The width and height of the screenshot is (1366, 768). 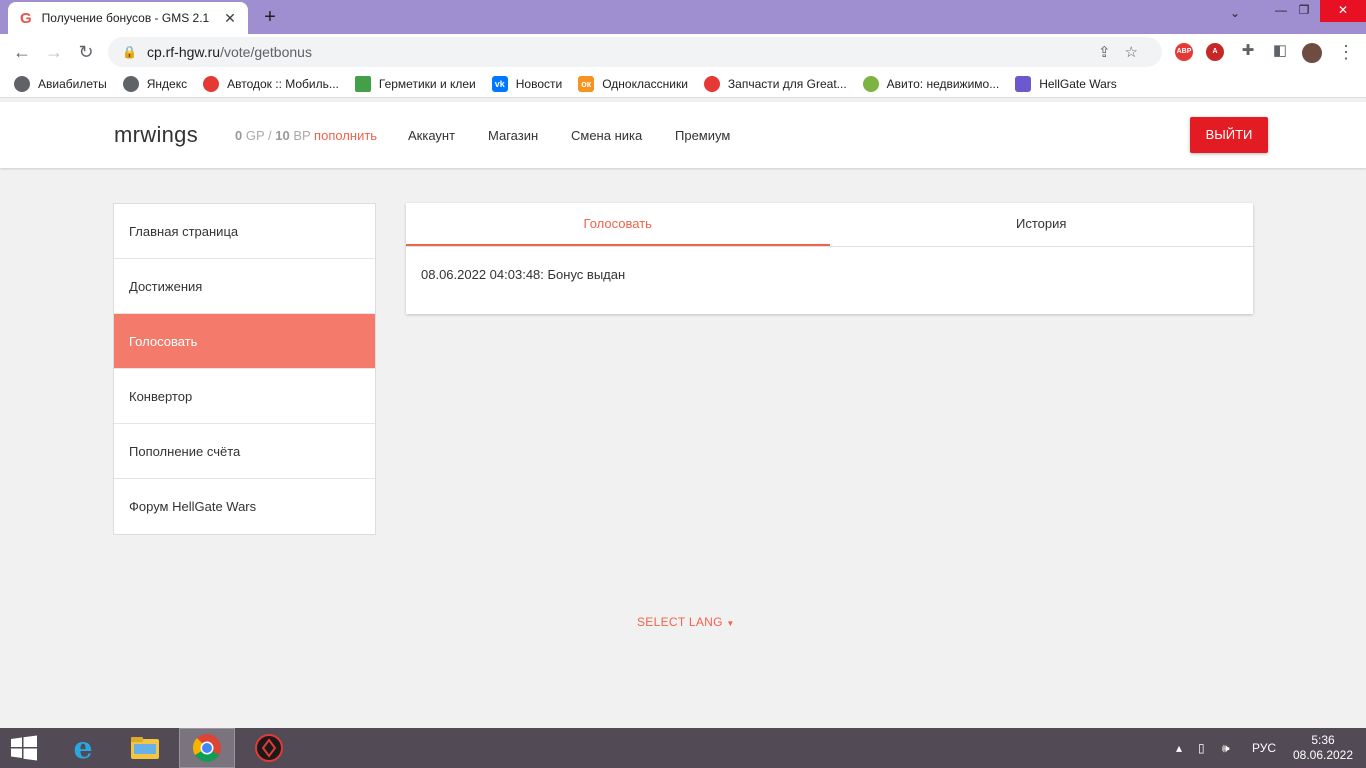 I want to click on bookmark-item: ок Одноклассники, so click(x=633, y=83).